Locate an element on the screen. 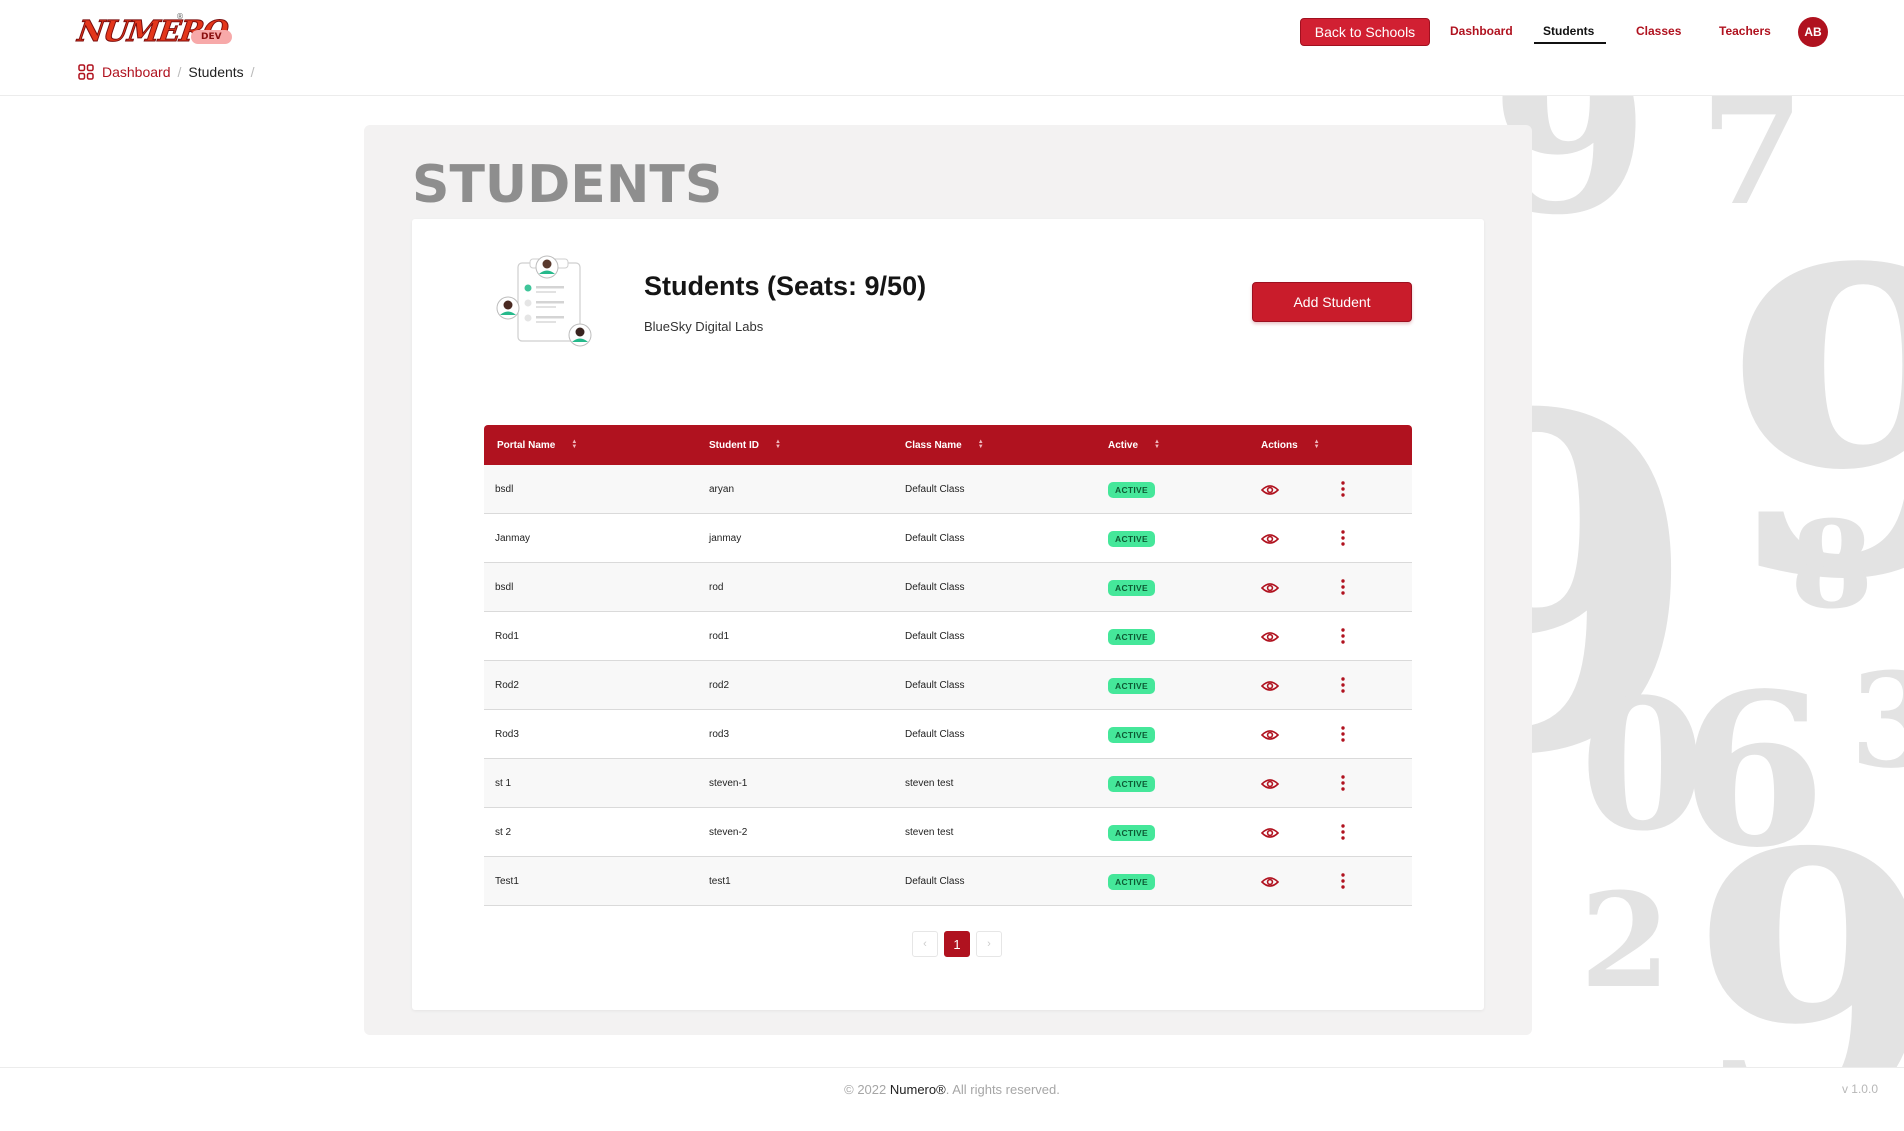 This screenshot has height=1131, width=1904. pagination: ‹ 1 › is located at coordinates (957, 944).